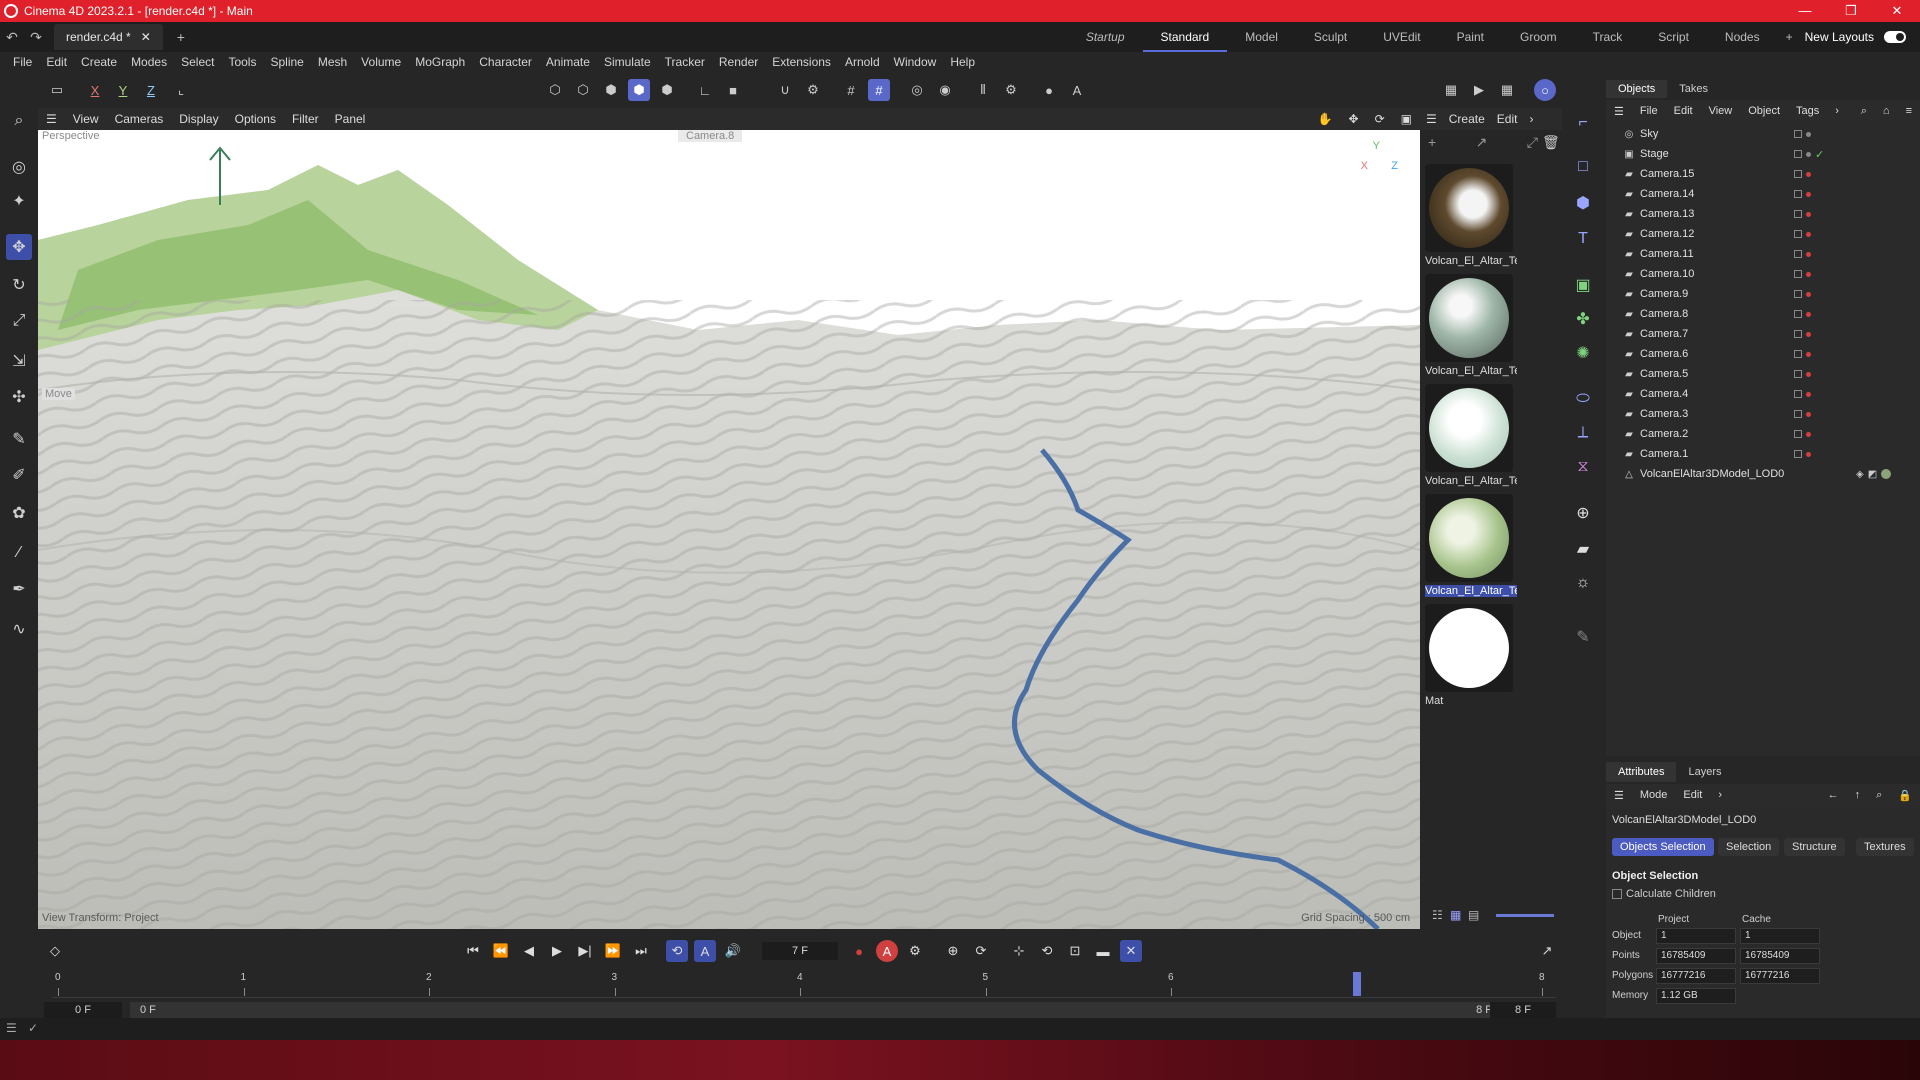 Image resolution: width=1920 pixels, height=1080 pixels. What do you see at coordinates (1525, 915) in the screenshot?
I see `material-size-slider` at bounding box center [1525, 915].